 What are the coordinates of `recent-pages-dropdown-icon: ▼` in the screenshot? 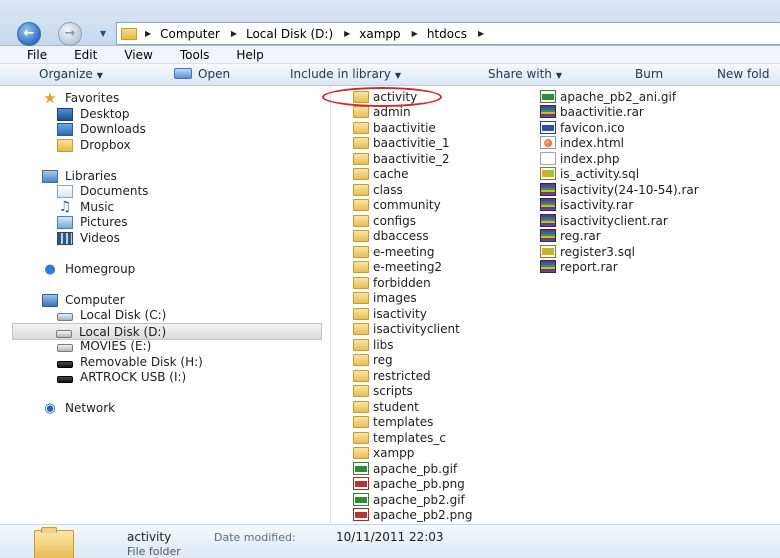 It's located at (103, 33).